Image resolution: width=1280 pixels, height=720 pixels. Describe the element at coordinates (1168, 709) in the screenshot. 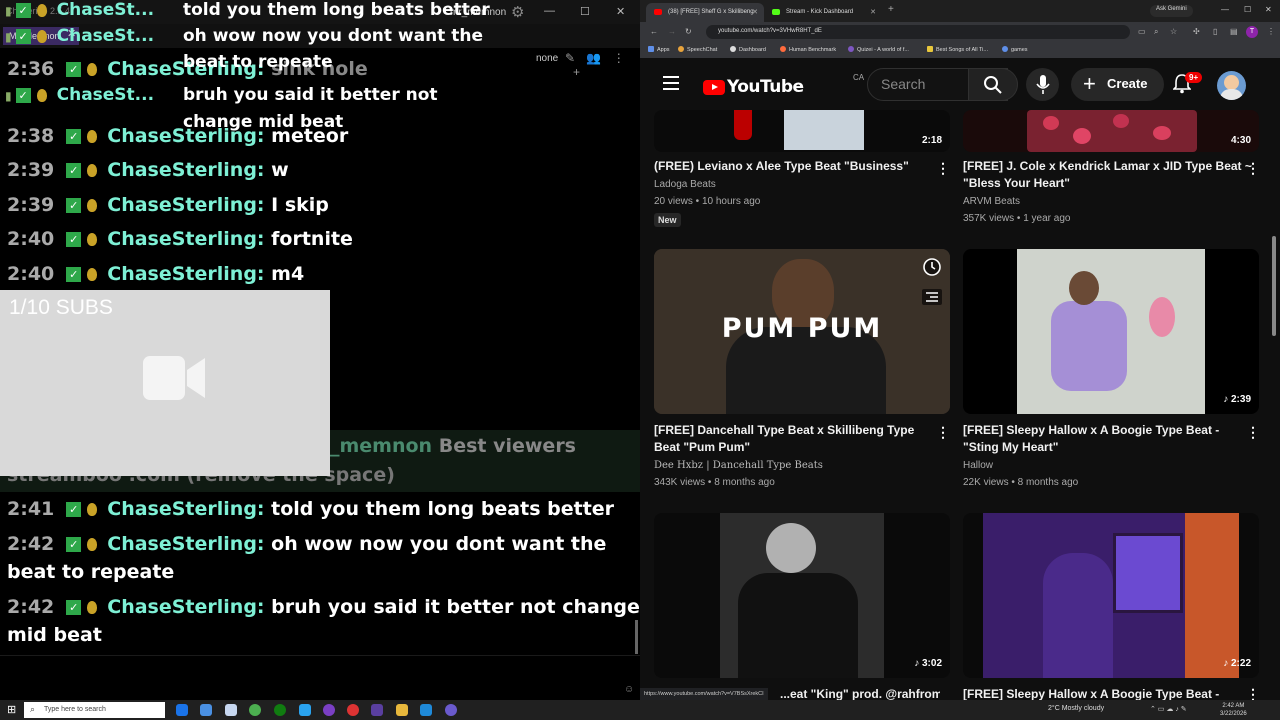

I see `system-tray-icons: ⌃ ▭ ☁ ♪ ✎` at that location.